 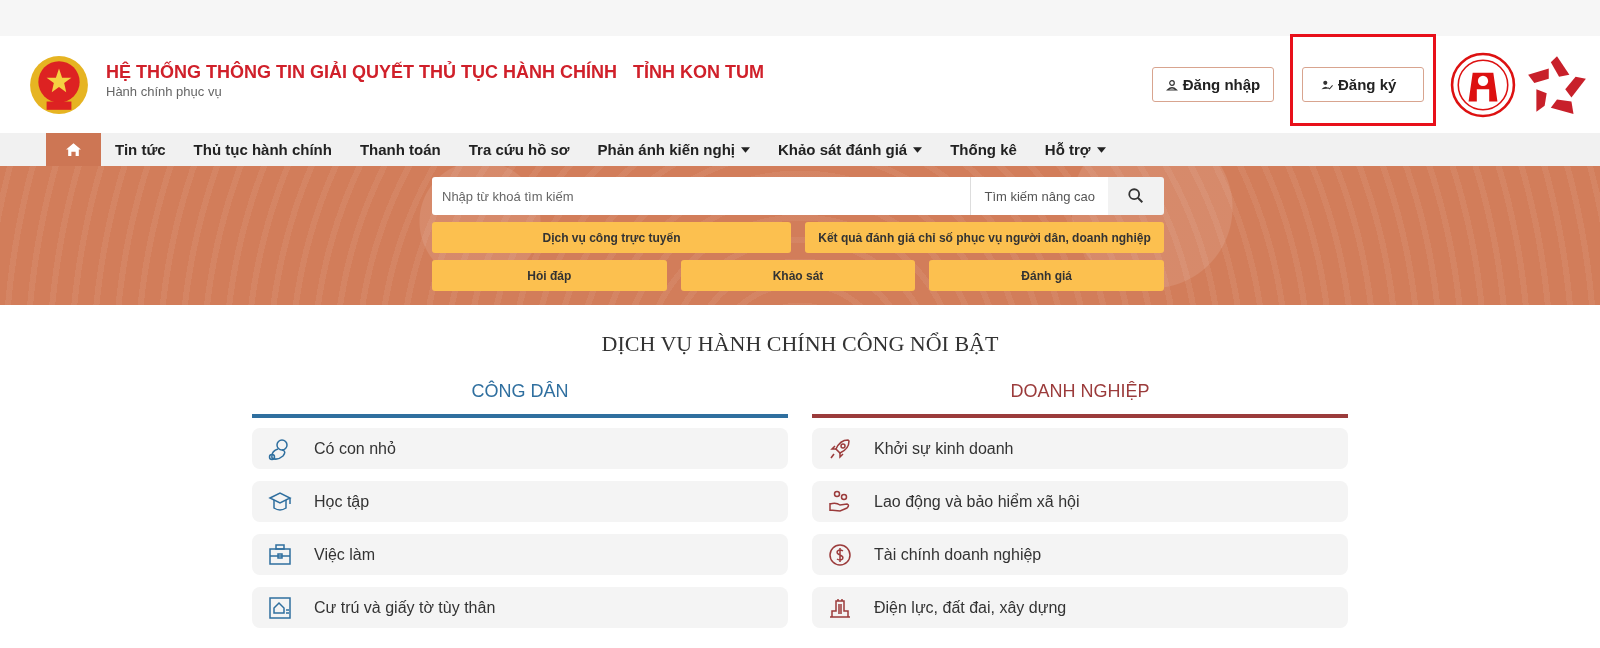 I want to click on dollar-icon, so click(x=840, y=554).